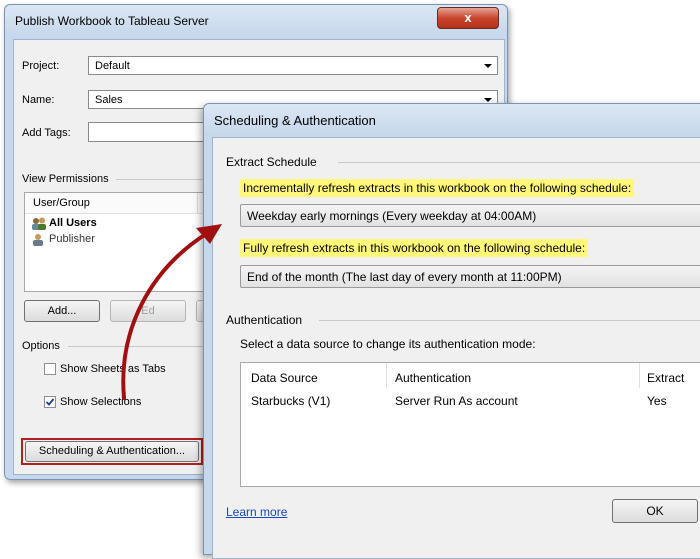 This screenshot has height=559, width=700. I want to click on options-label: Options, so click(41, 346).